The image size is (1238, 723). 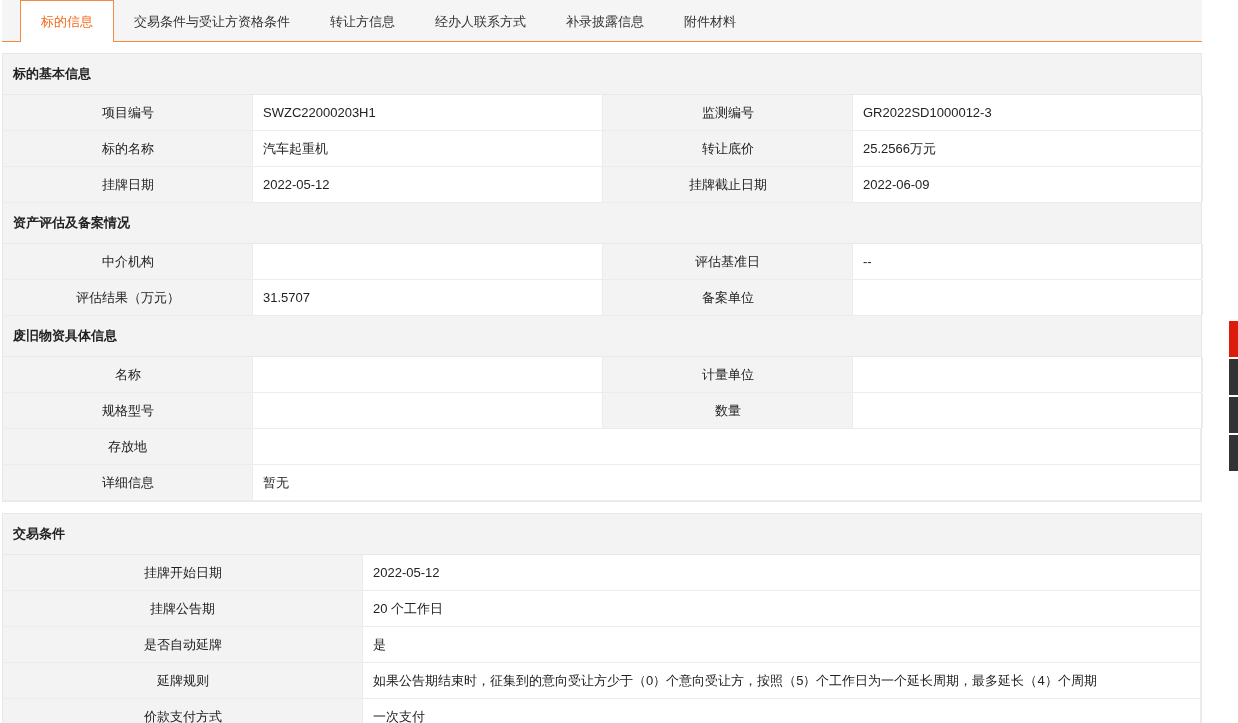 I want to click on field-value: 暂无, so click(x=727, y=482).